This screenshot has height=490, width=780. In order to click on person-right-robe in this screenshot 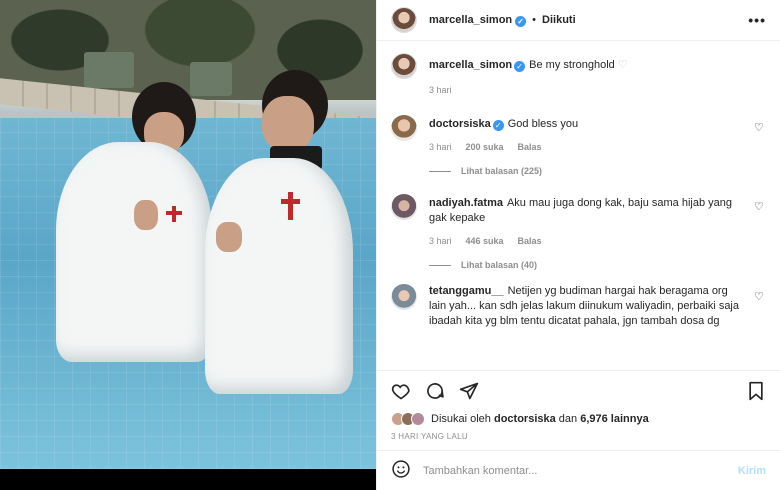, I will do `click(279, 276)`.